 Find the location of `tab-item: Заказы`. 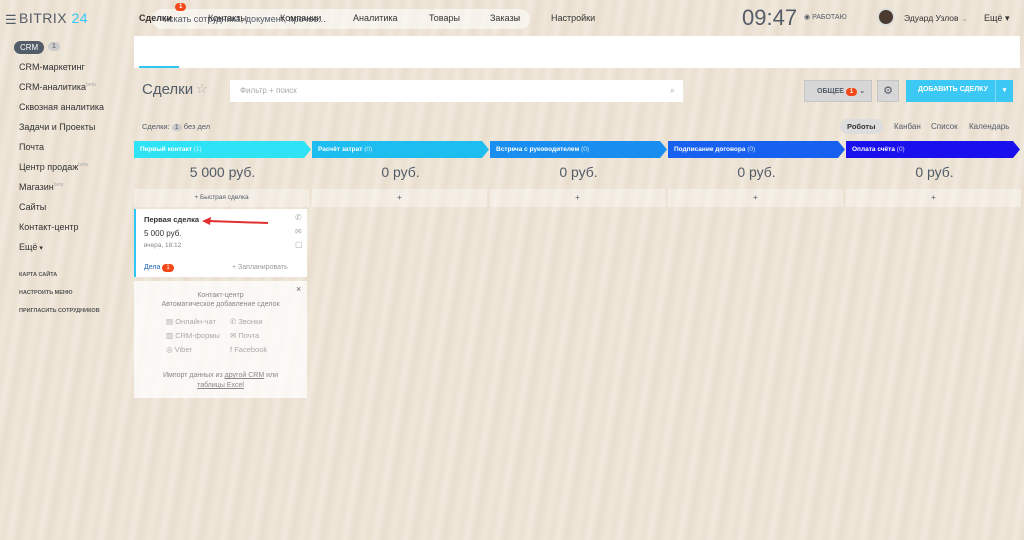

tab-item: Заказы is located at coordinates (505, 18).